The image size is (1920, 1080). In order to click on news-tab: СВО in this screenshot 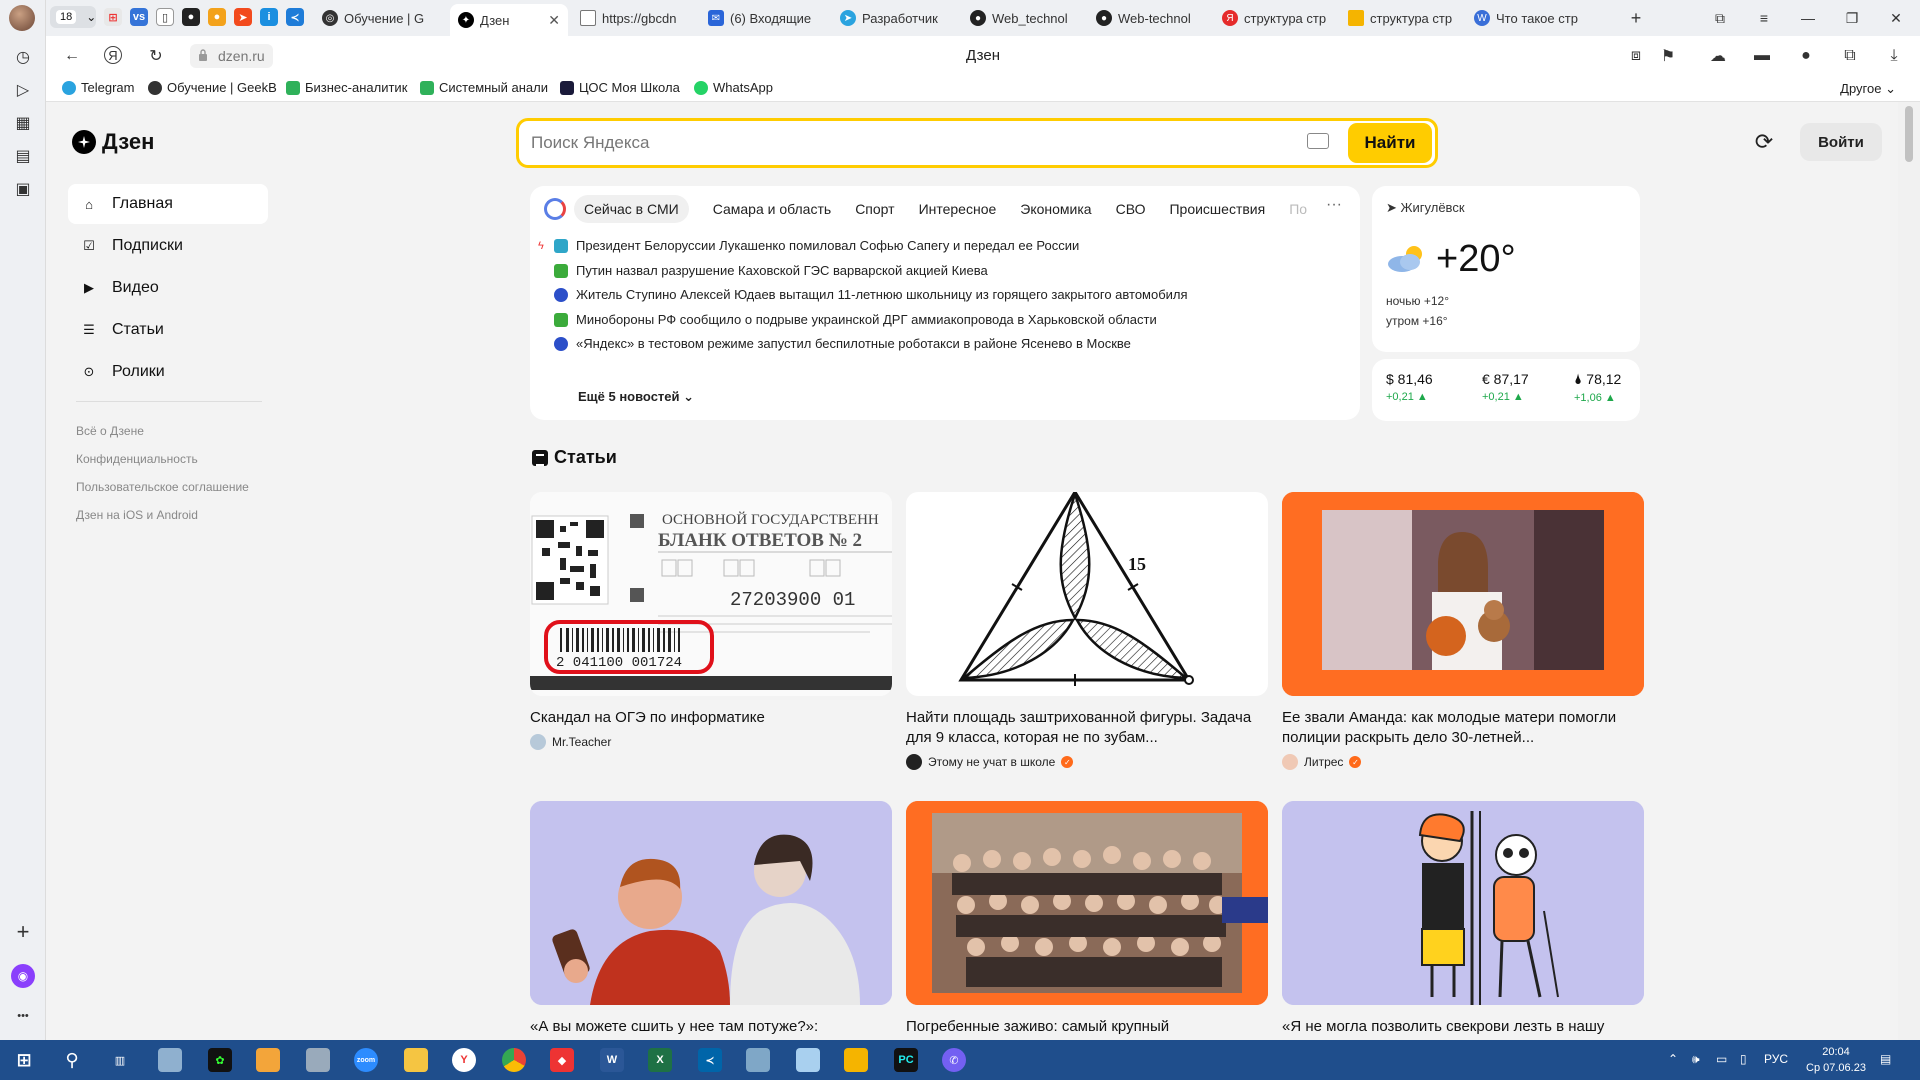, I will do `click(1131, 209)`.